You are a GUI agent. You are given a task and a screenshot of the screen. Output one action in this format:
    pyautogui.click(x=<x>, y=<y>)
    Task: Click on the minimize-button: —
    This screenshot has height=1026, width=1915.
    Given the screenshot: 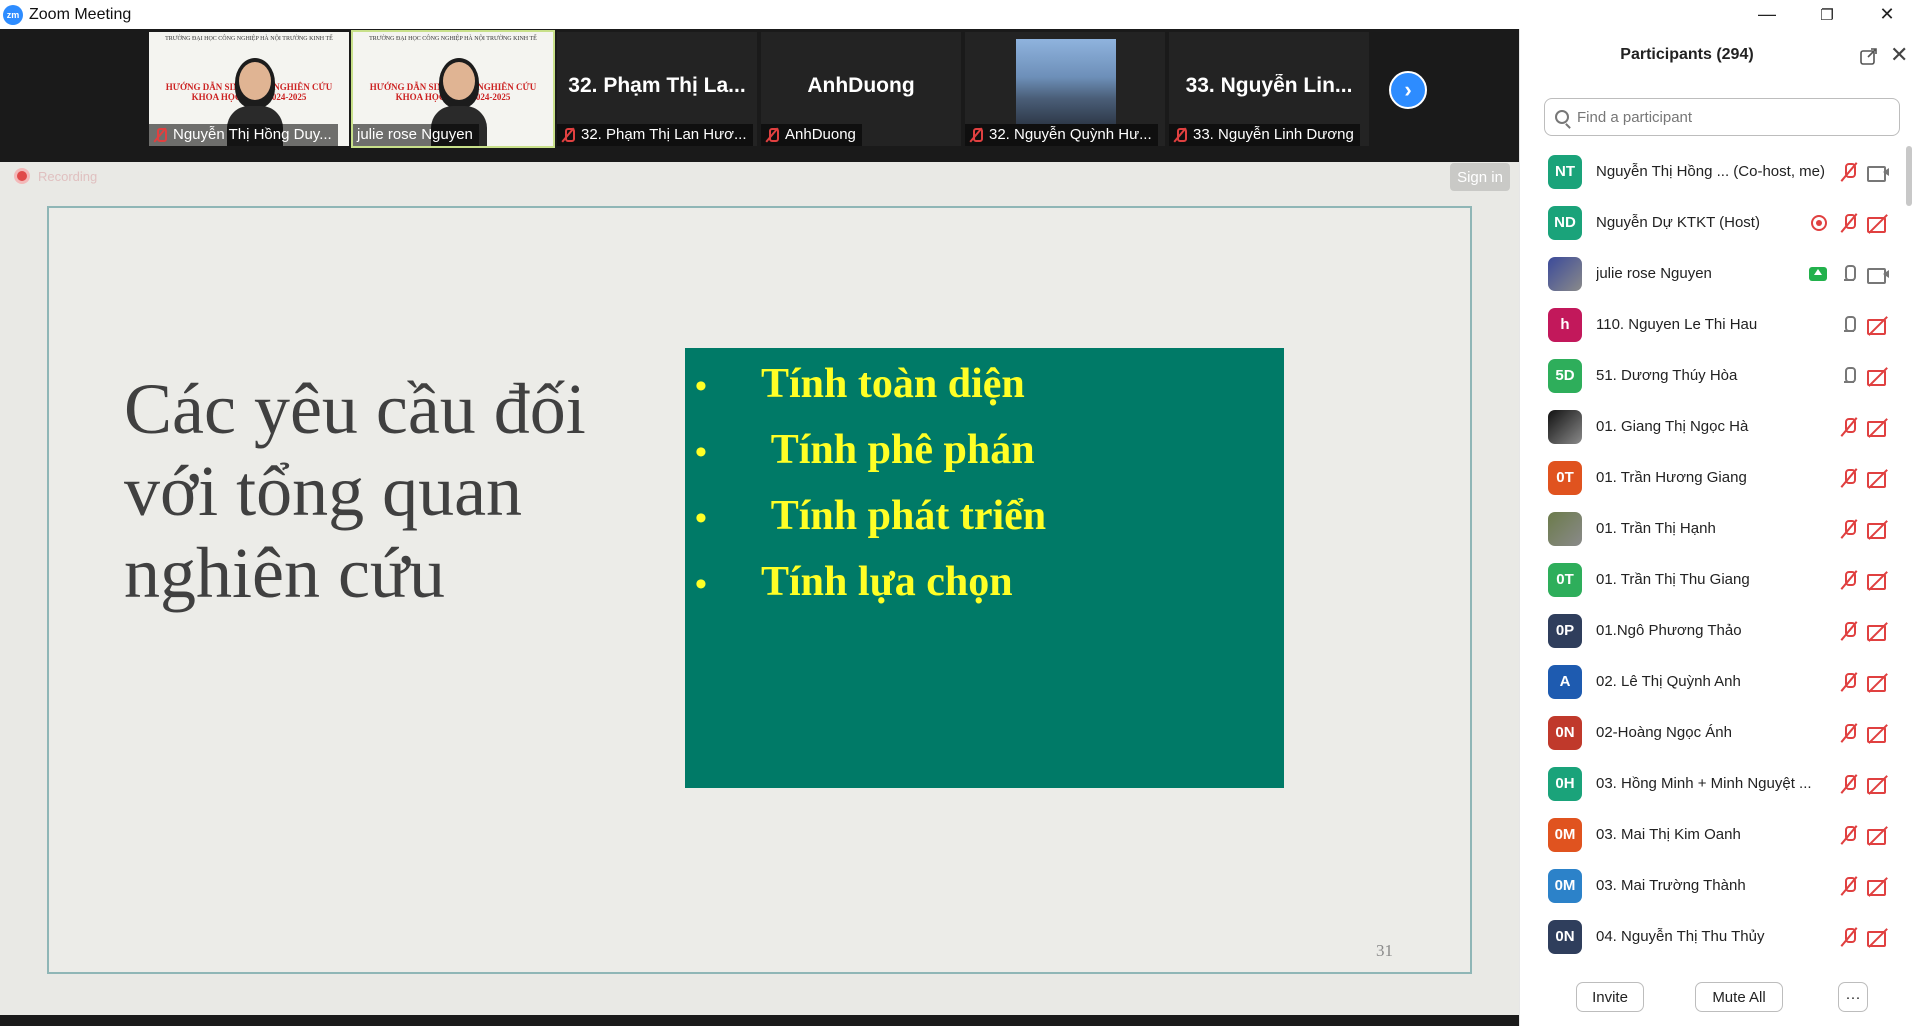 What is the action you would take?
    pyautogui.click(x=1767, y=14)
    